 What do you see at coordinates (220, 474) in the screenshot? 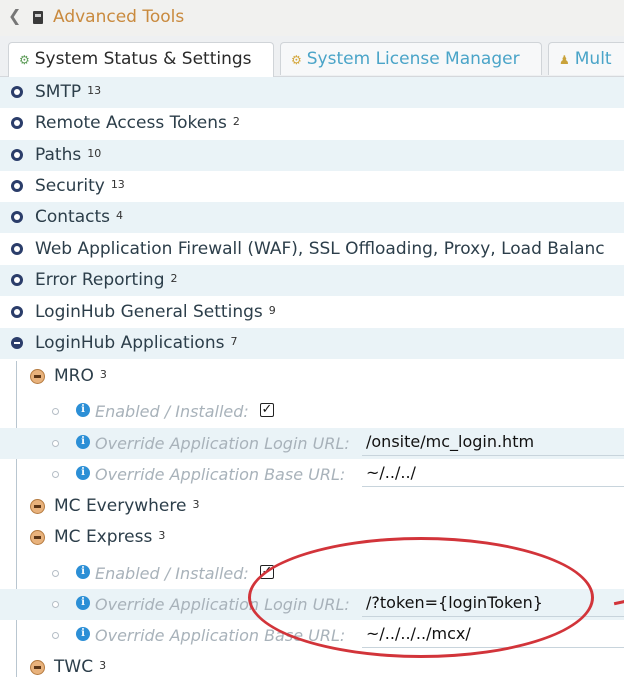
I see `setting-label: Override Application Base URL:` at bounding box center [220, 474].